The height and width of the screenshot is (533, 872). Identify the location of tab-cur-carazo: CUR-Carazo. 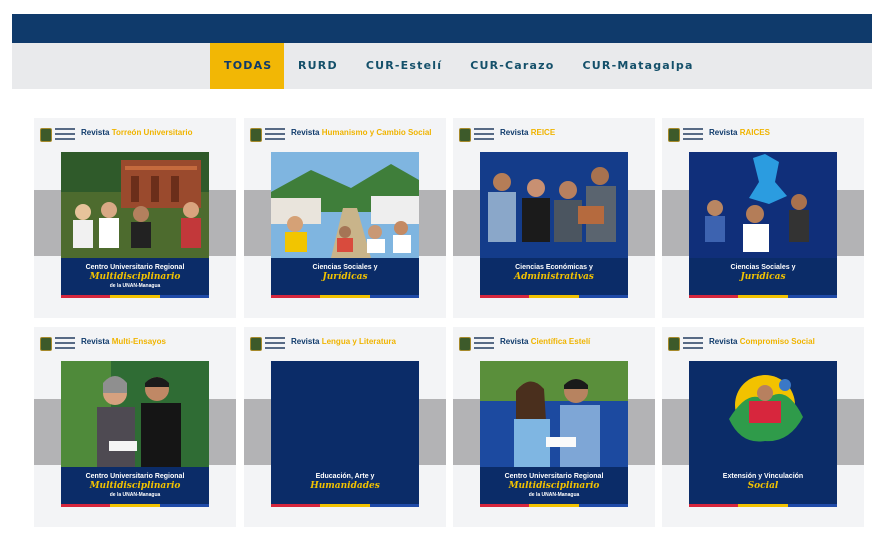
(512, 66).